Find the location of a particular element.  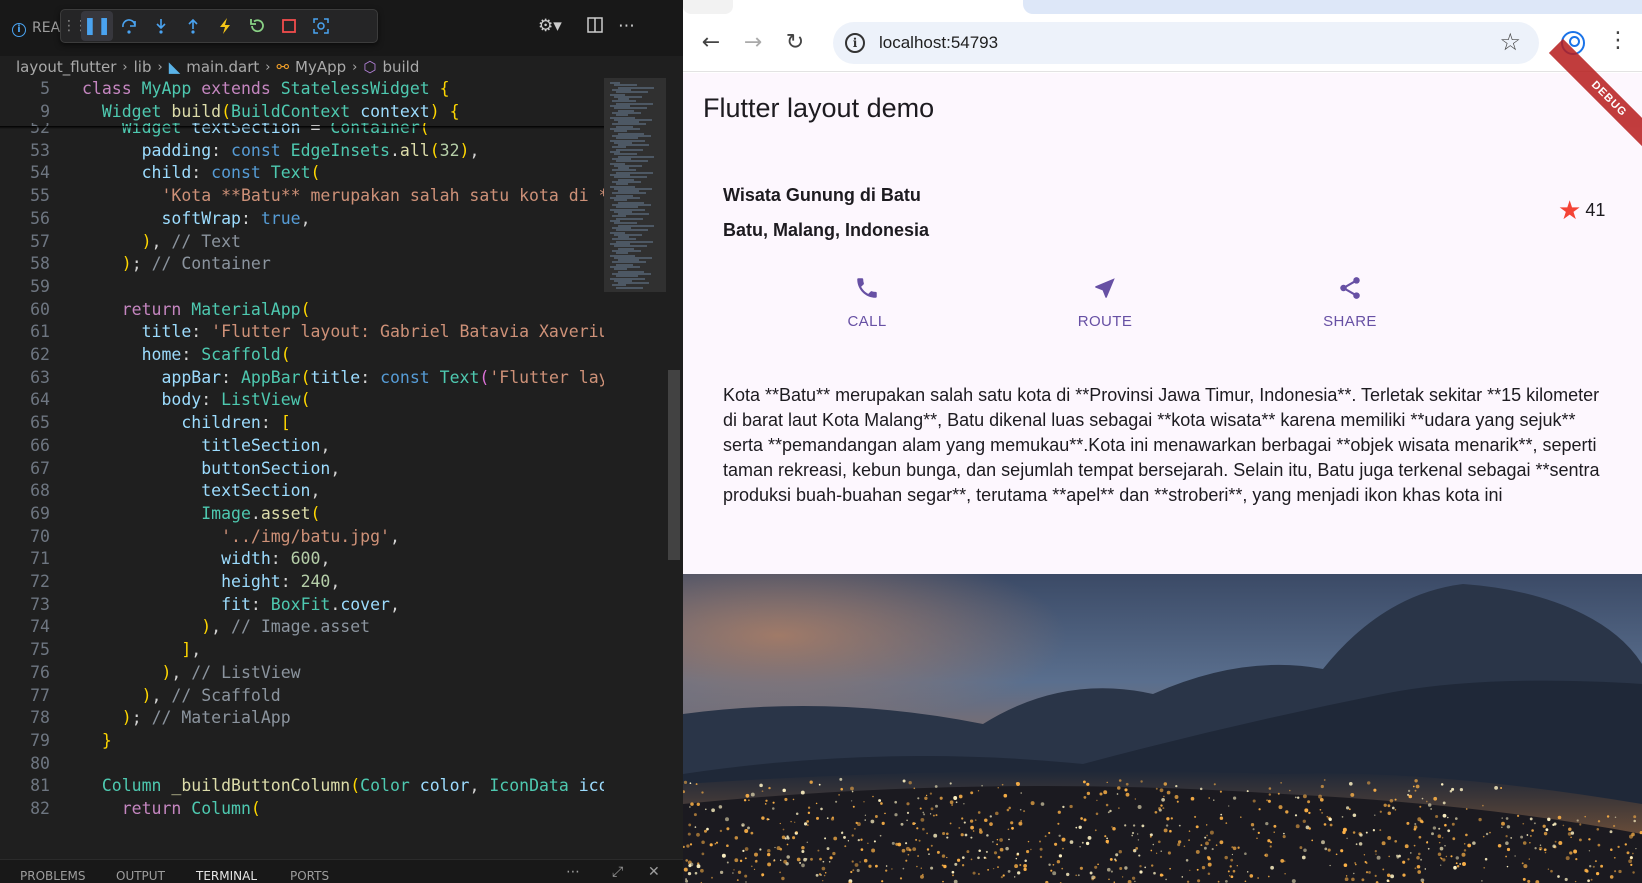

url-text: localhost:54793 is located at coordinates (938, 43).